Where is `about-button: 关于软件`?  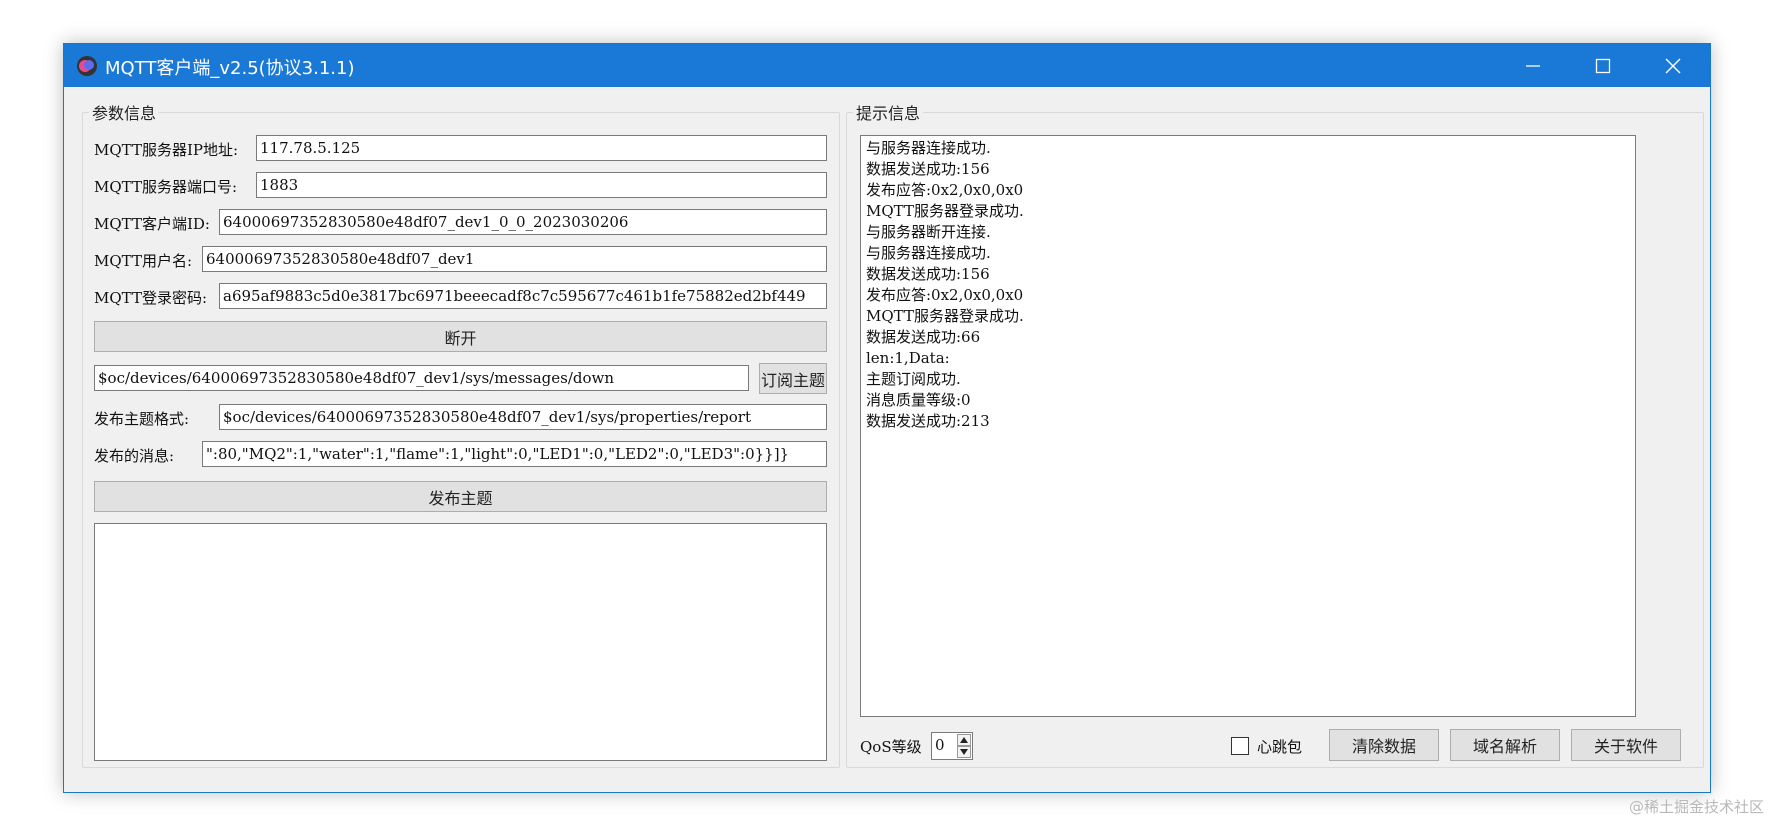 about-button: 关于软件 is located at coordinates (1626, 745).